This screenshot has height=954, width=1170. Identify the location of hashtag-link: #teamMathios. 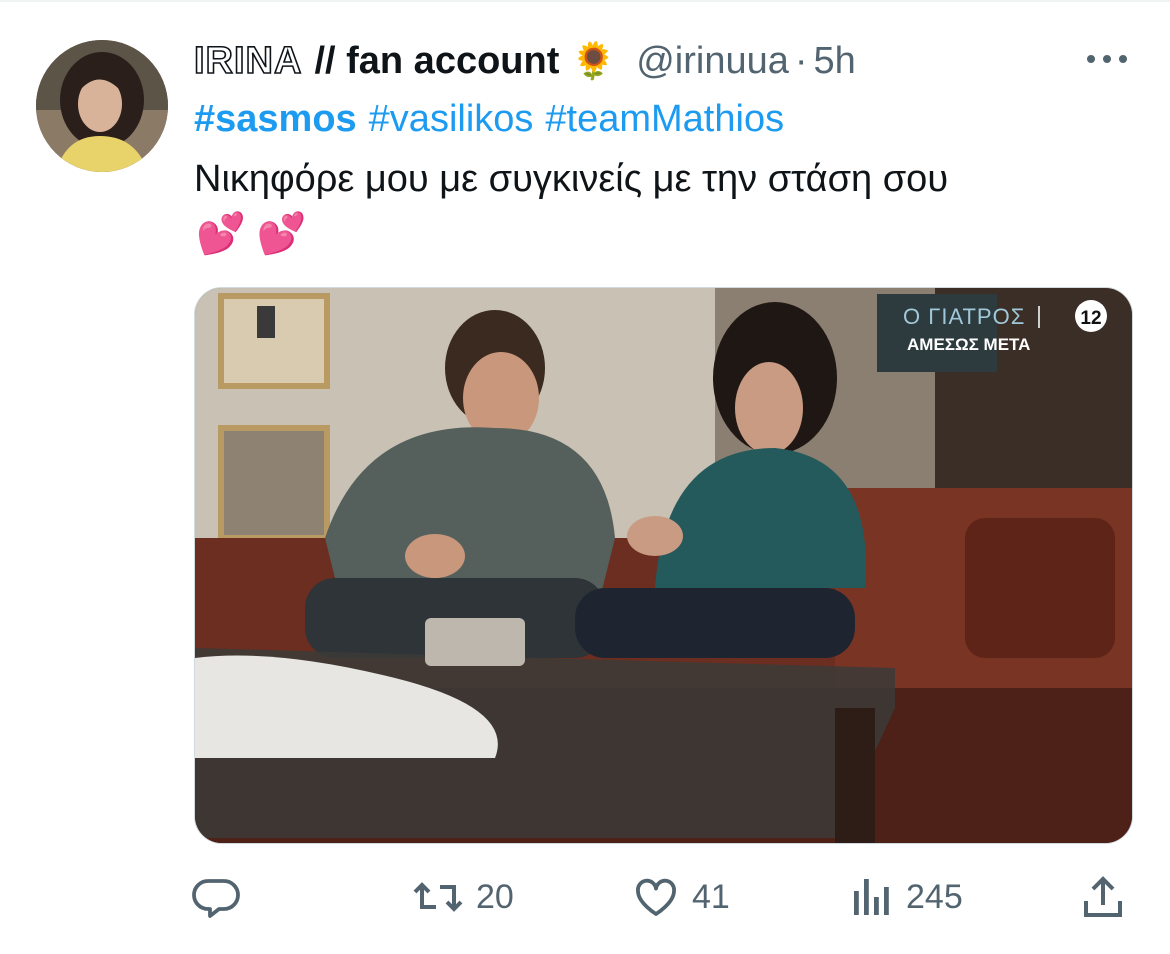
(664, 119).